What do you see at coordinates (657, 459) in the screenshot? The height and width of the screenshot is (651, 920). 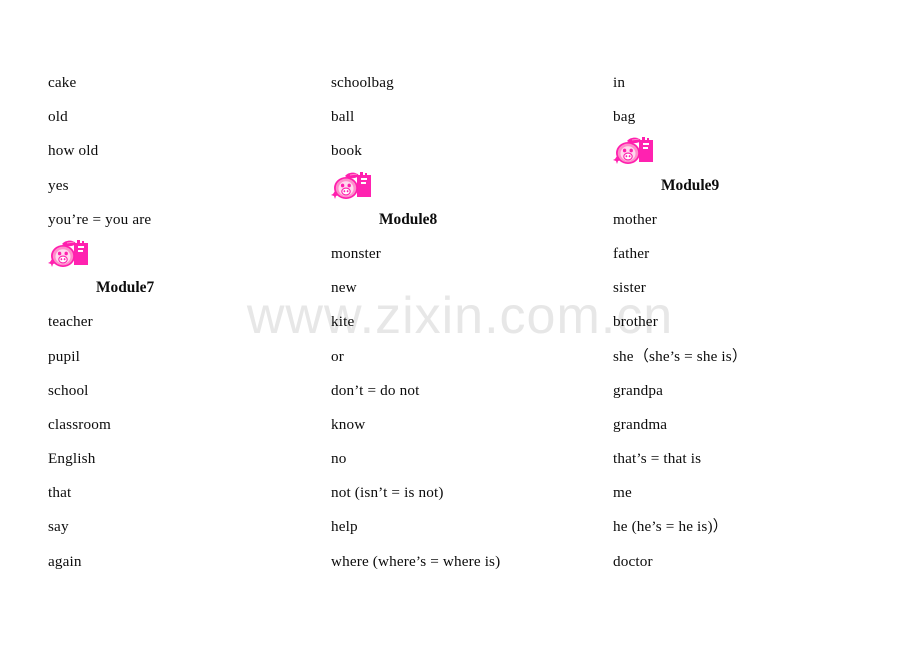 I see `vocabulary-entry: that’s = that is` at bounding box center [657, 459].